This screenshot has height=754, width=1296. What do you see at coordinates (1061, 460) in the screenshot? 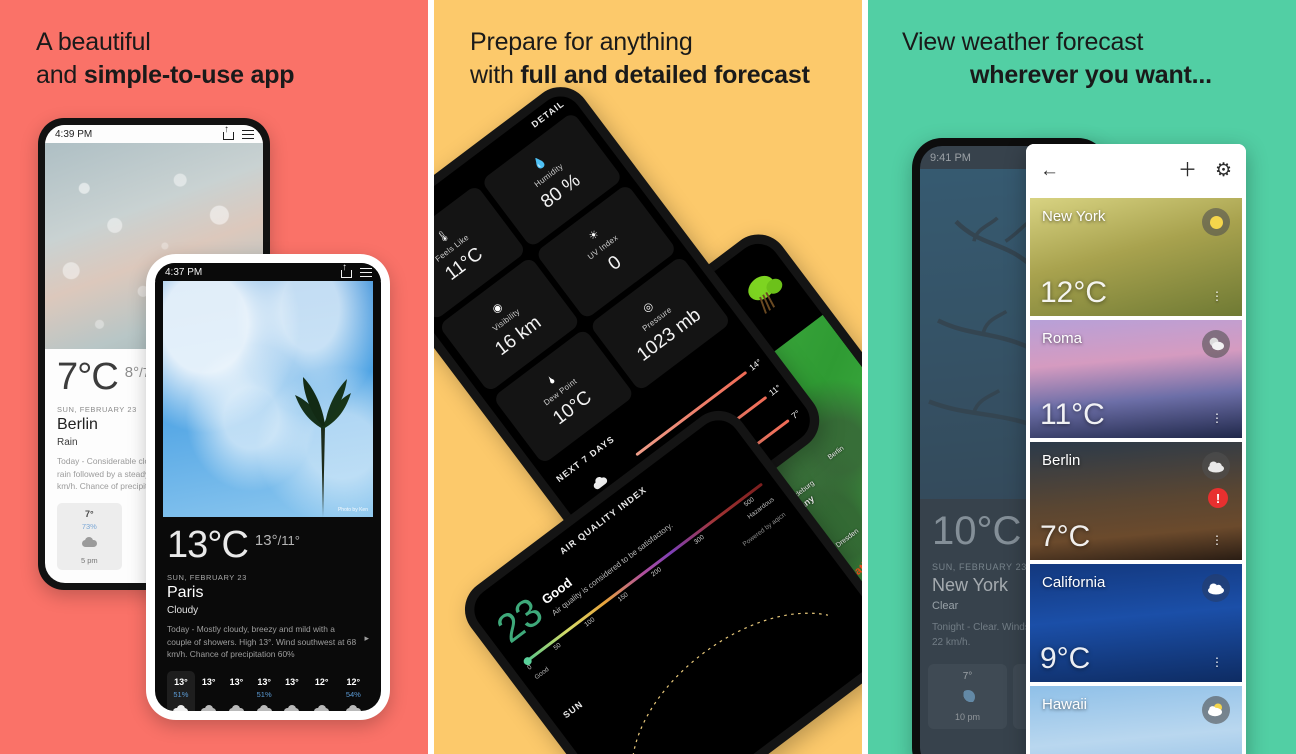
I see `location-name: Berlin` at bounding box center [1061, 460].